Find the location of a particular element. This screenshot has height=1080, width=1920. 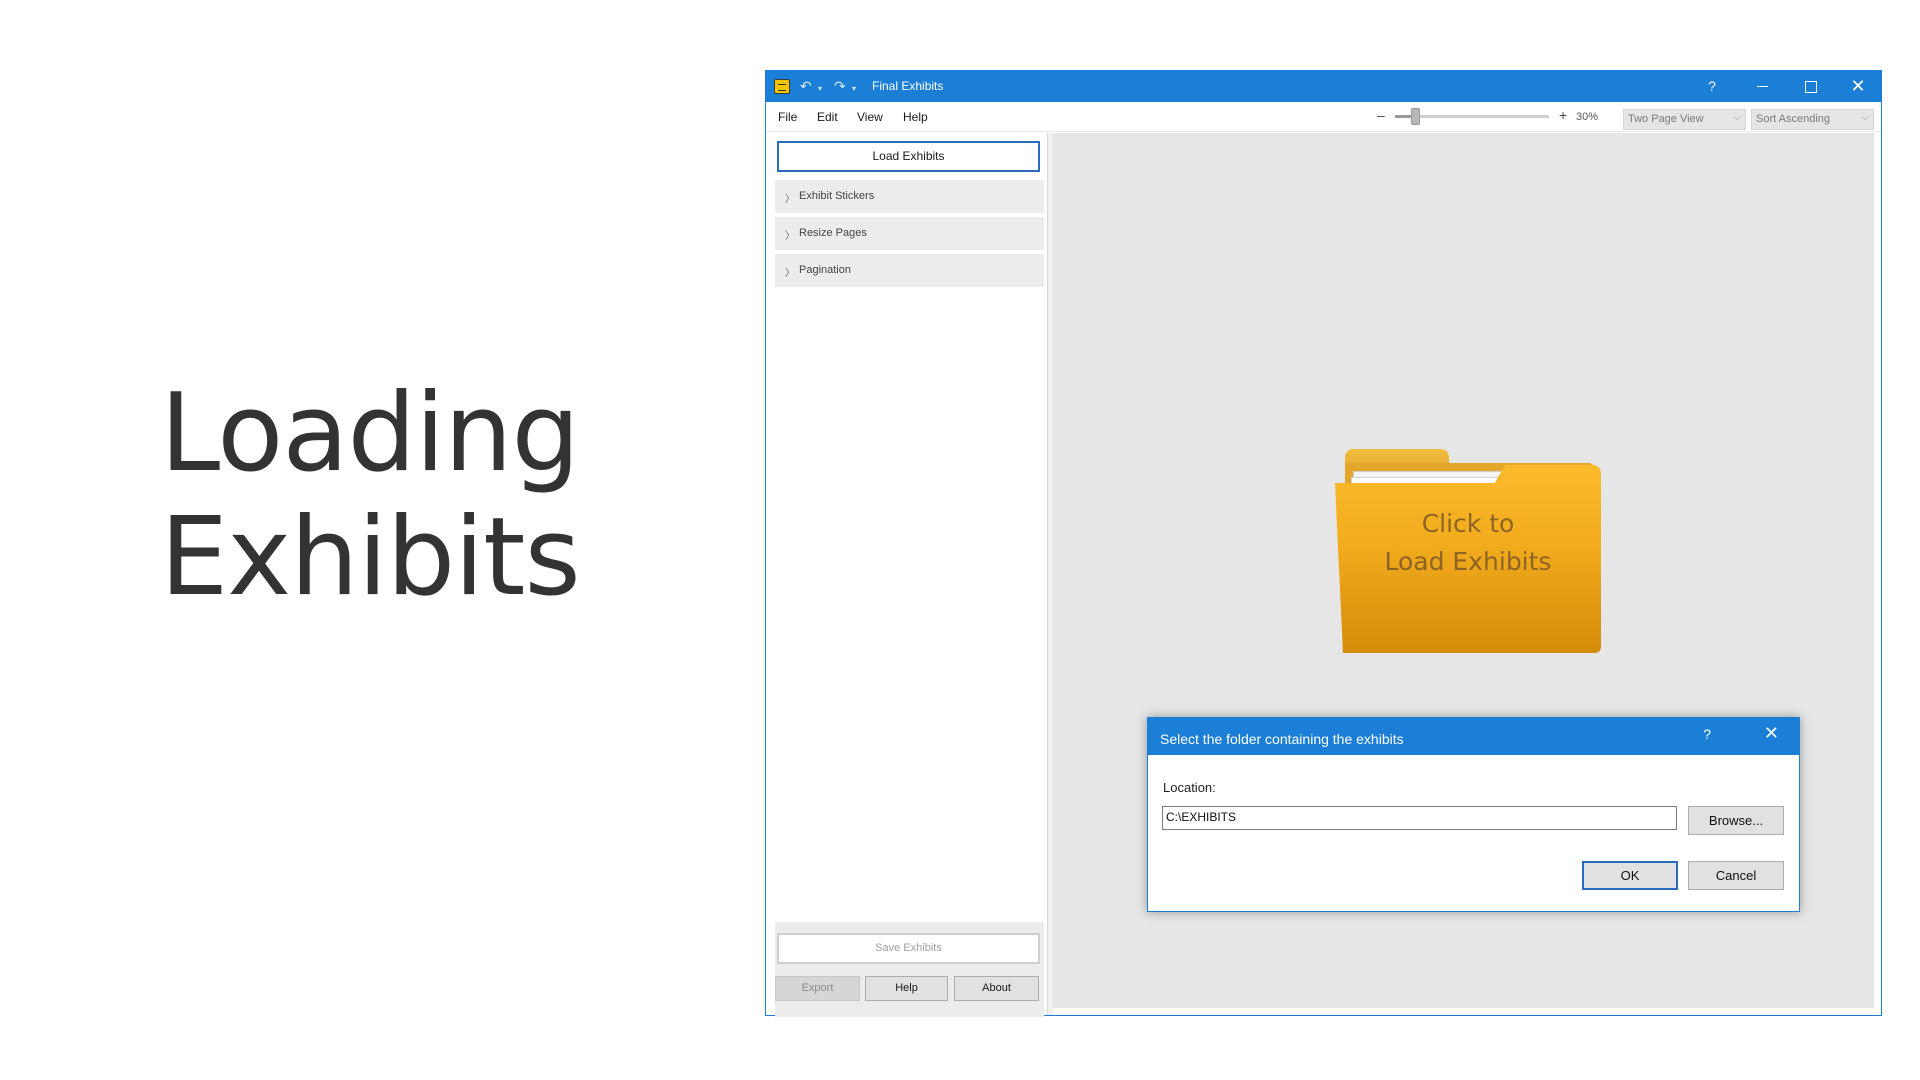

section-label: Resize Pages is located at coordinates (833, 233).